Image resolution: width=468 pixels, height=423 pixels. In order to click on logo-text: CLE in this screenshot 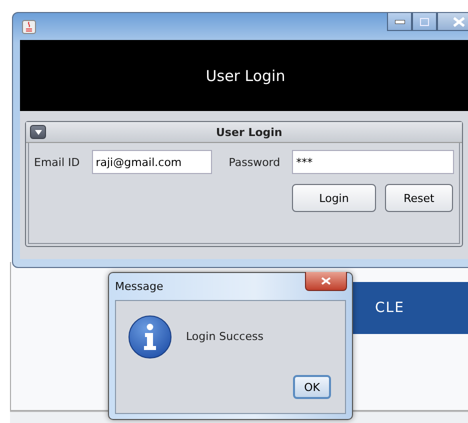, I will do `click(389, 308)`.